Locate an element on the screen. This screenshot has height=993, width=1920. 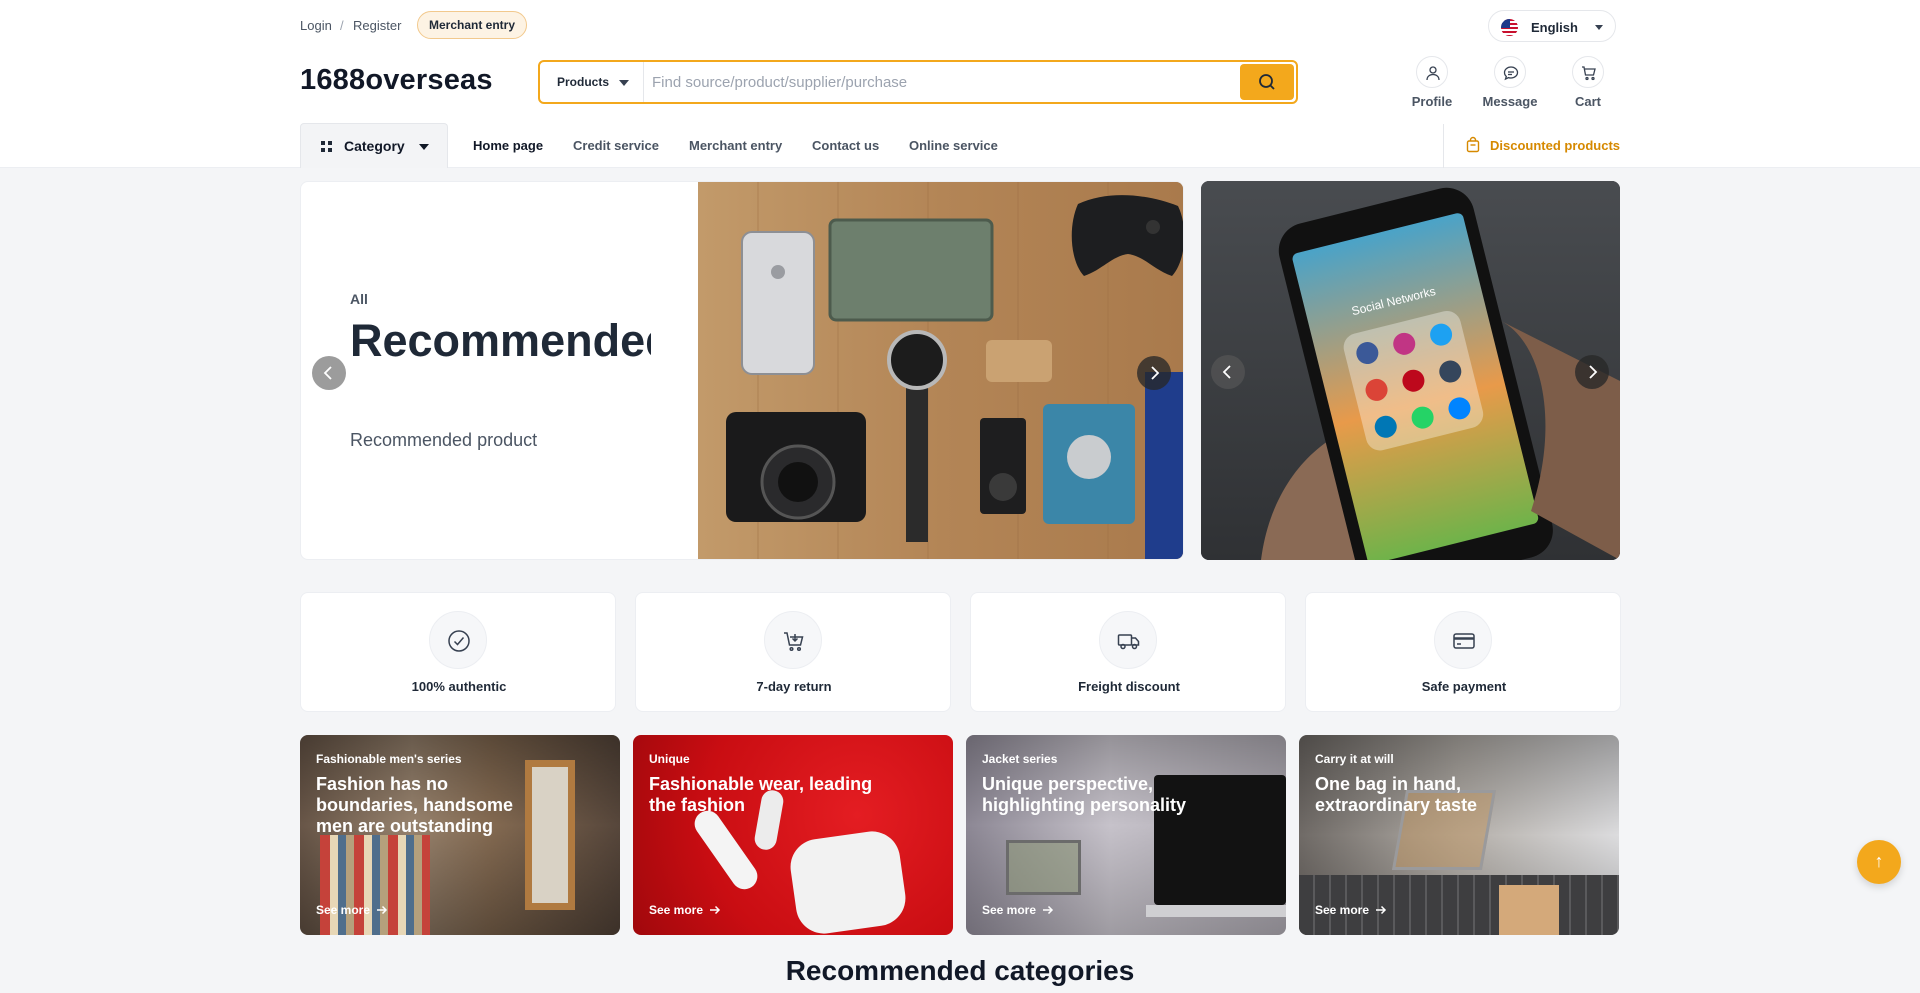
nav-divider is located at coordinates (1443, 146).